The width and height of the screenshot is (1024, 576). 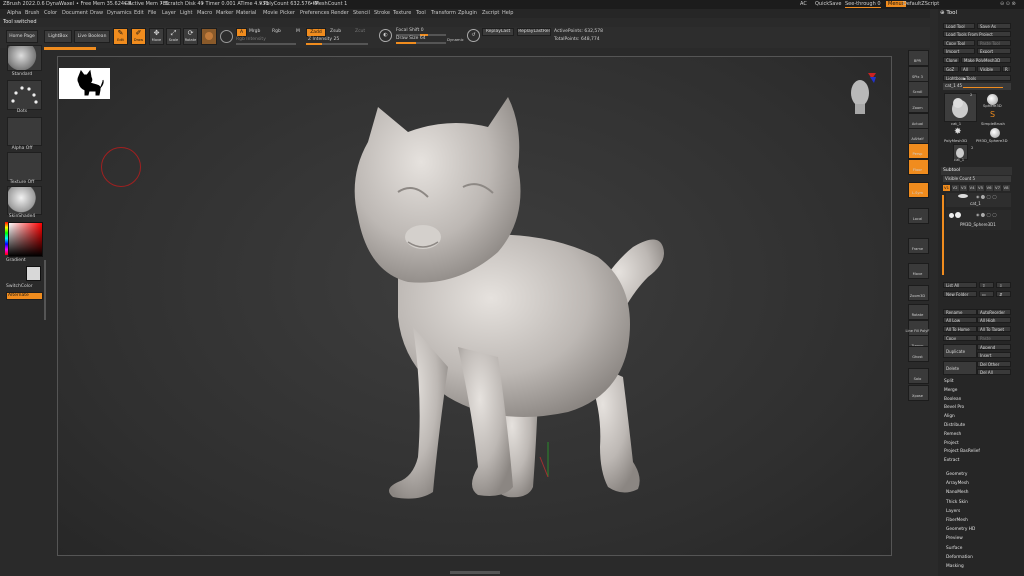 What do you see at coordinates (120, 36) in the screenshot?
I see `edit-button: ✎ Edit` at bounding box center [120, 36].